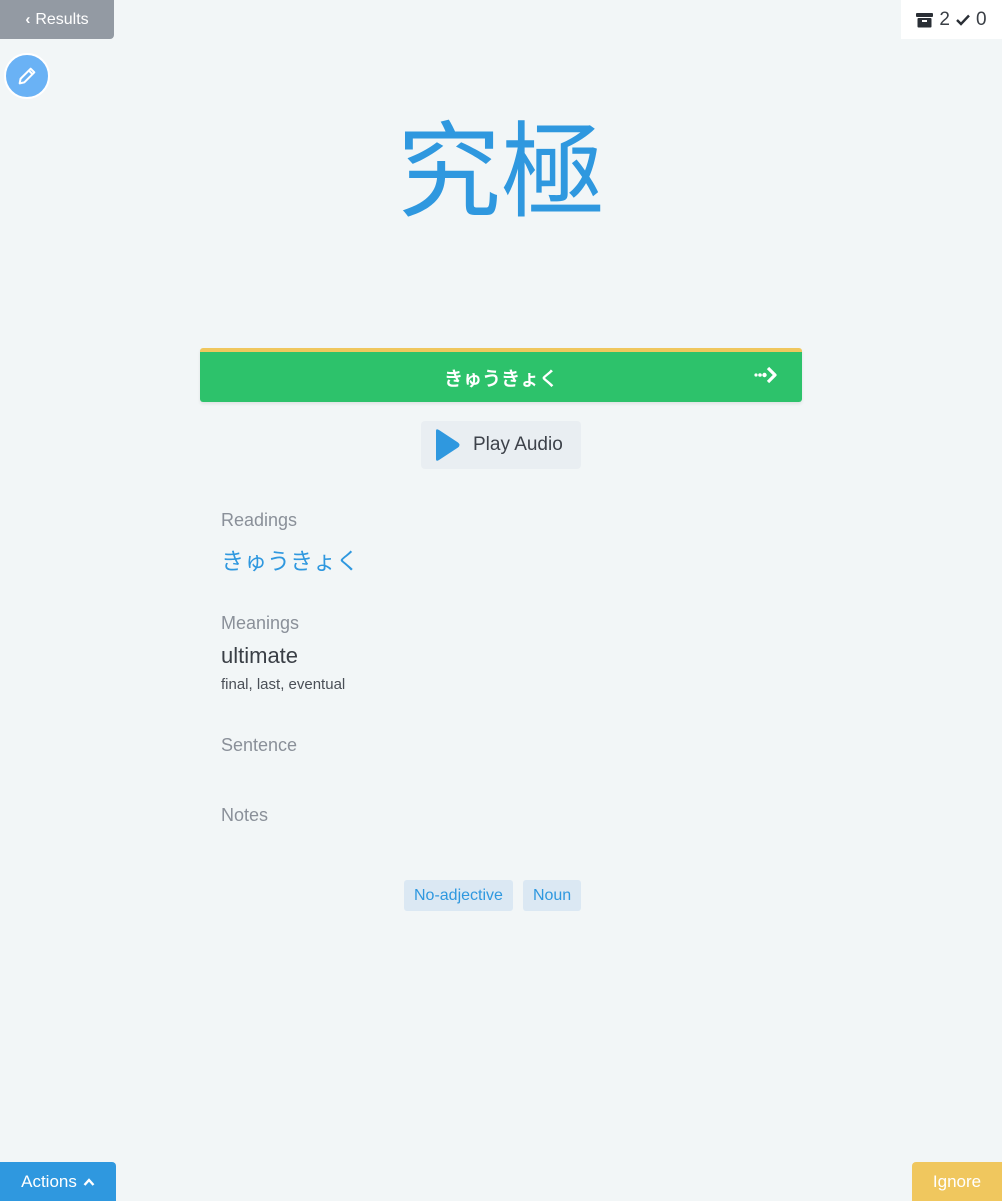 This screenshot has width=1002, height=1201. What do you see at coordinates (49, 1181) in the screenshot?
I see `actions-label: Actions` at bounding box center [49, 1181].